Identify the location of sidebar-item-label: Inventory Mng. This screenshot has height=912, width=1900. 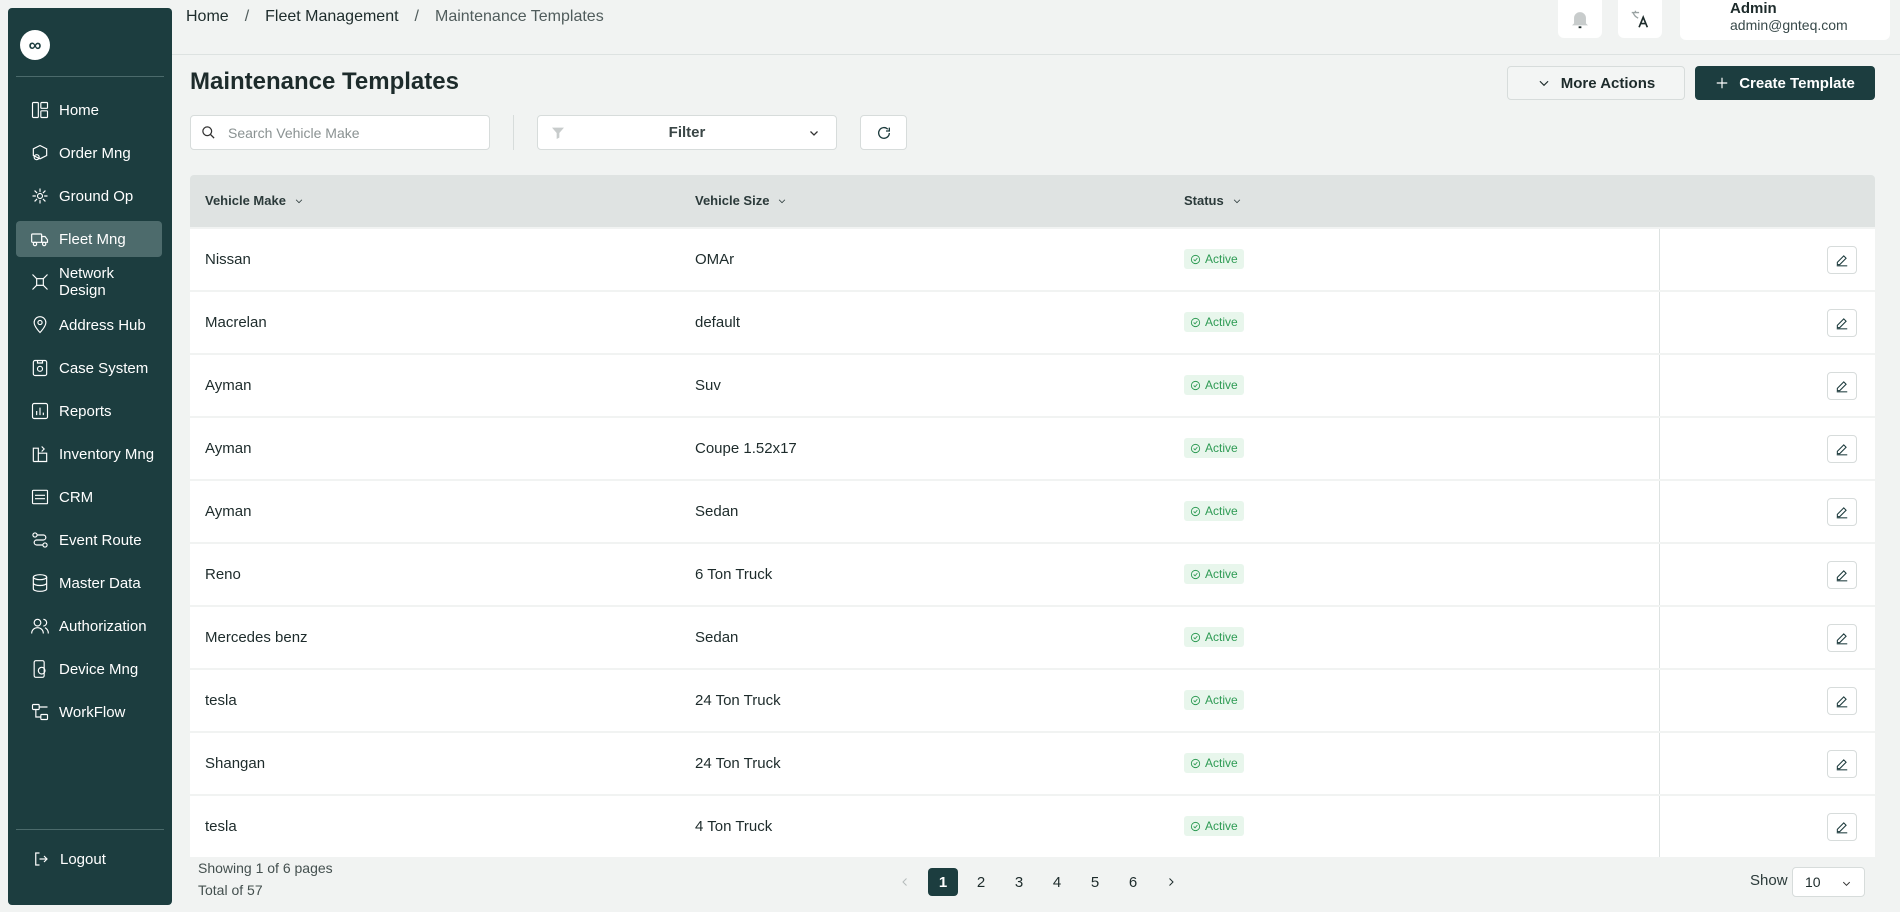
(107, 454).